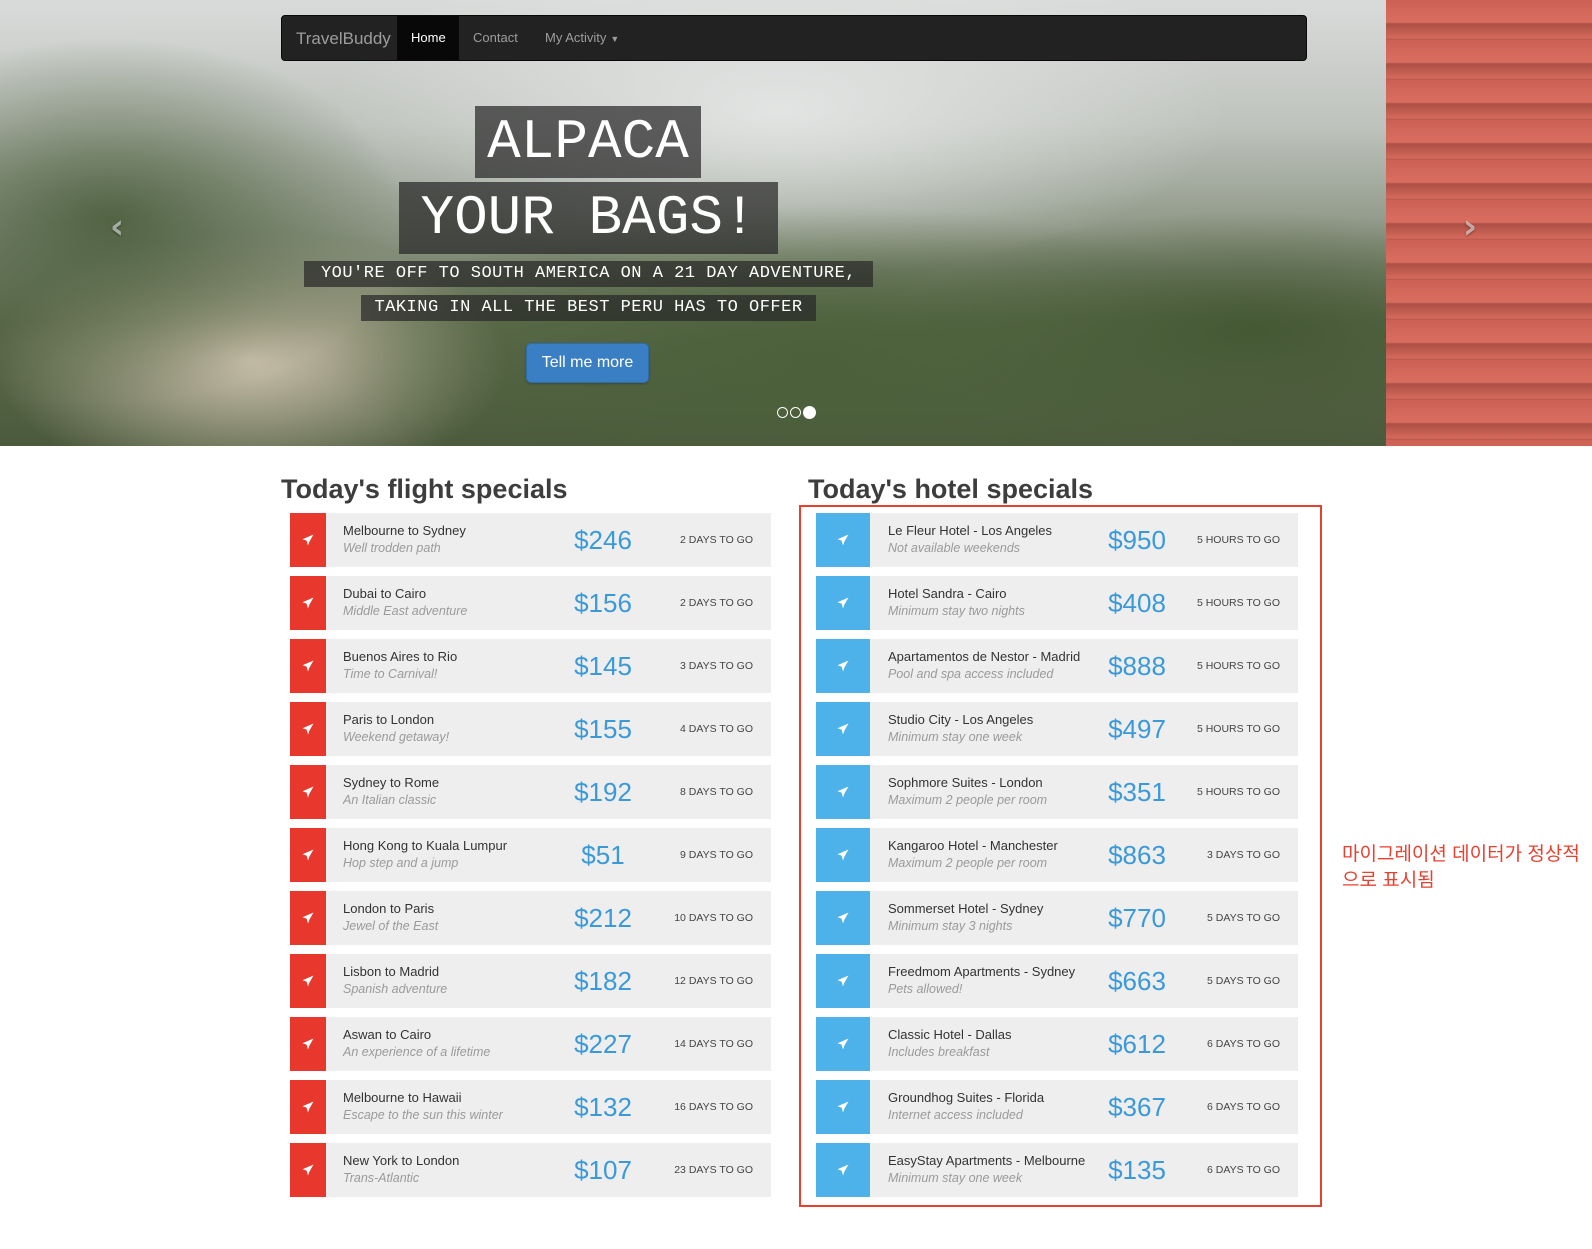 The image size is (1592, 1249). Describe the element at coordinates (603, 540) in the screenshot. I see `flight-special-price: $246` at that location.